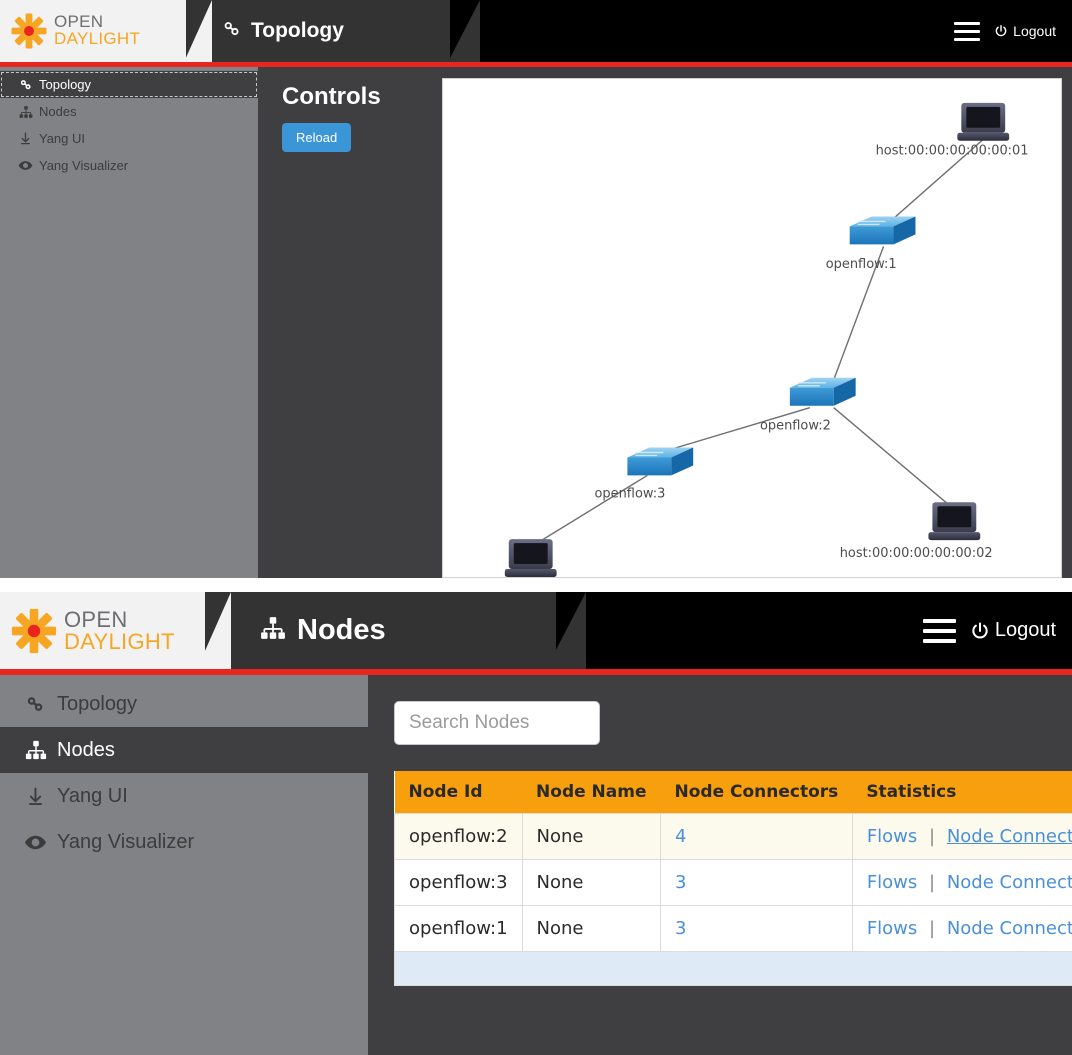 The width and height of the screenshot is (1072, 1055). Describe the element at coordinates (795, 426) in the screenshot. I see `topology-node-label: openflow:2` at that location.